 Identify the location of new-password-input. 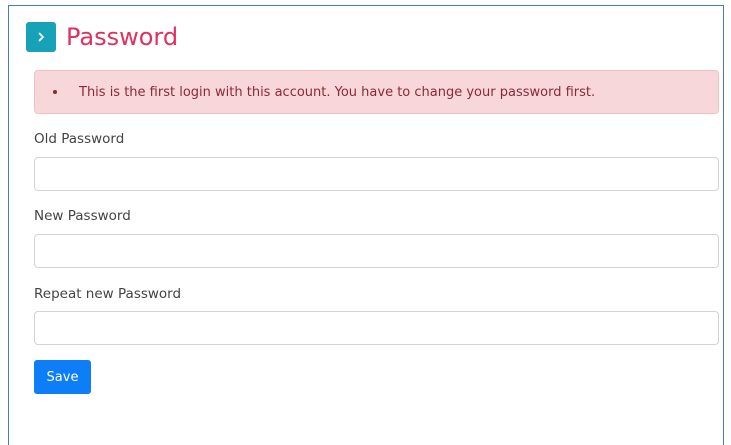
(376, 251).